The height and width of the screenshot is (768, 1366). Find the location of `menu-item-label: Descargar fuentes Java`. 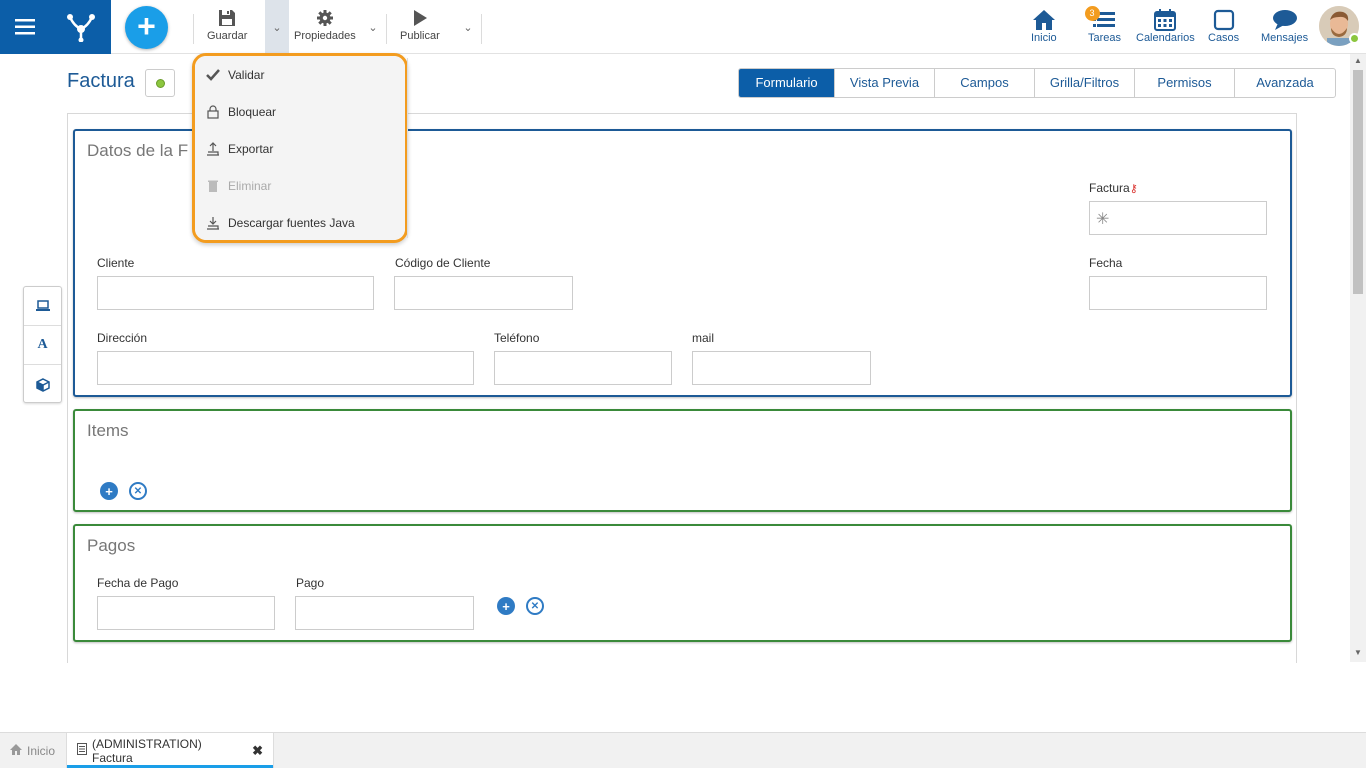

menu-item-label: Descargar fuentes Java is located at coordinates (291, 223).